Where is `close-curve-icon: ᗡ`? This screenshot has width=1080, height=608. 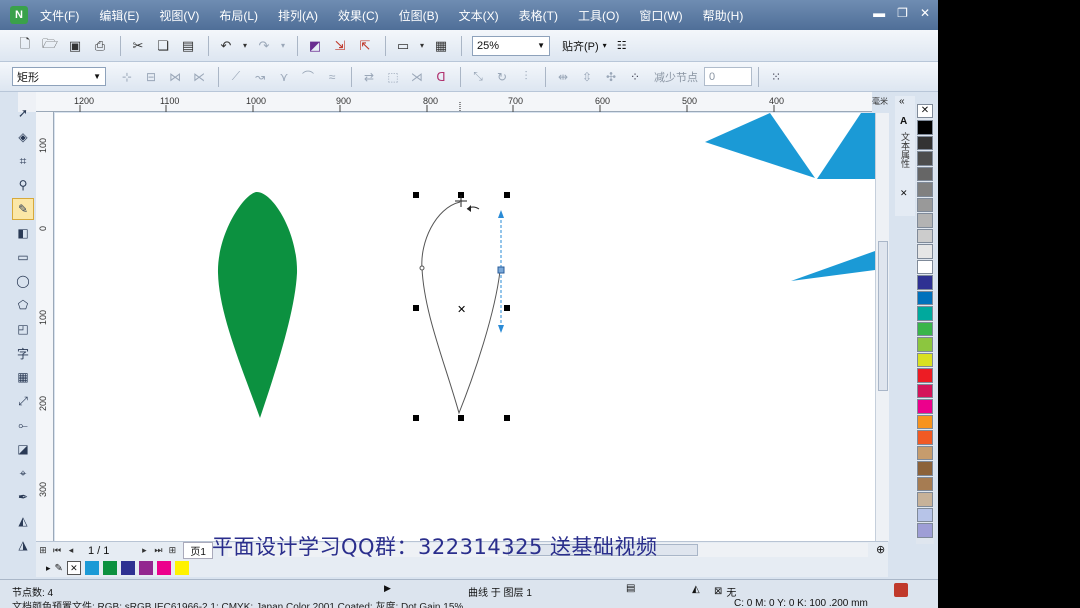
close-curve-icon: ᗡ is located at coordinates (441, 77).